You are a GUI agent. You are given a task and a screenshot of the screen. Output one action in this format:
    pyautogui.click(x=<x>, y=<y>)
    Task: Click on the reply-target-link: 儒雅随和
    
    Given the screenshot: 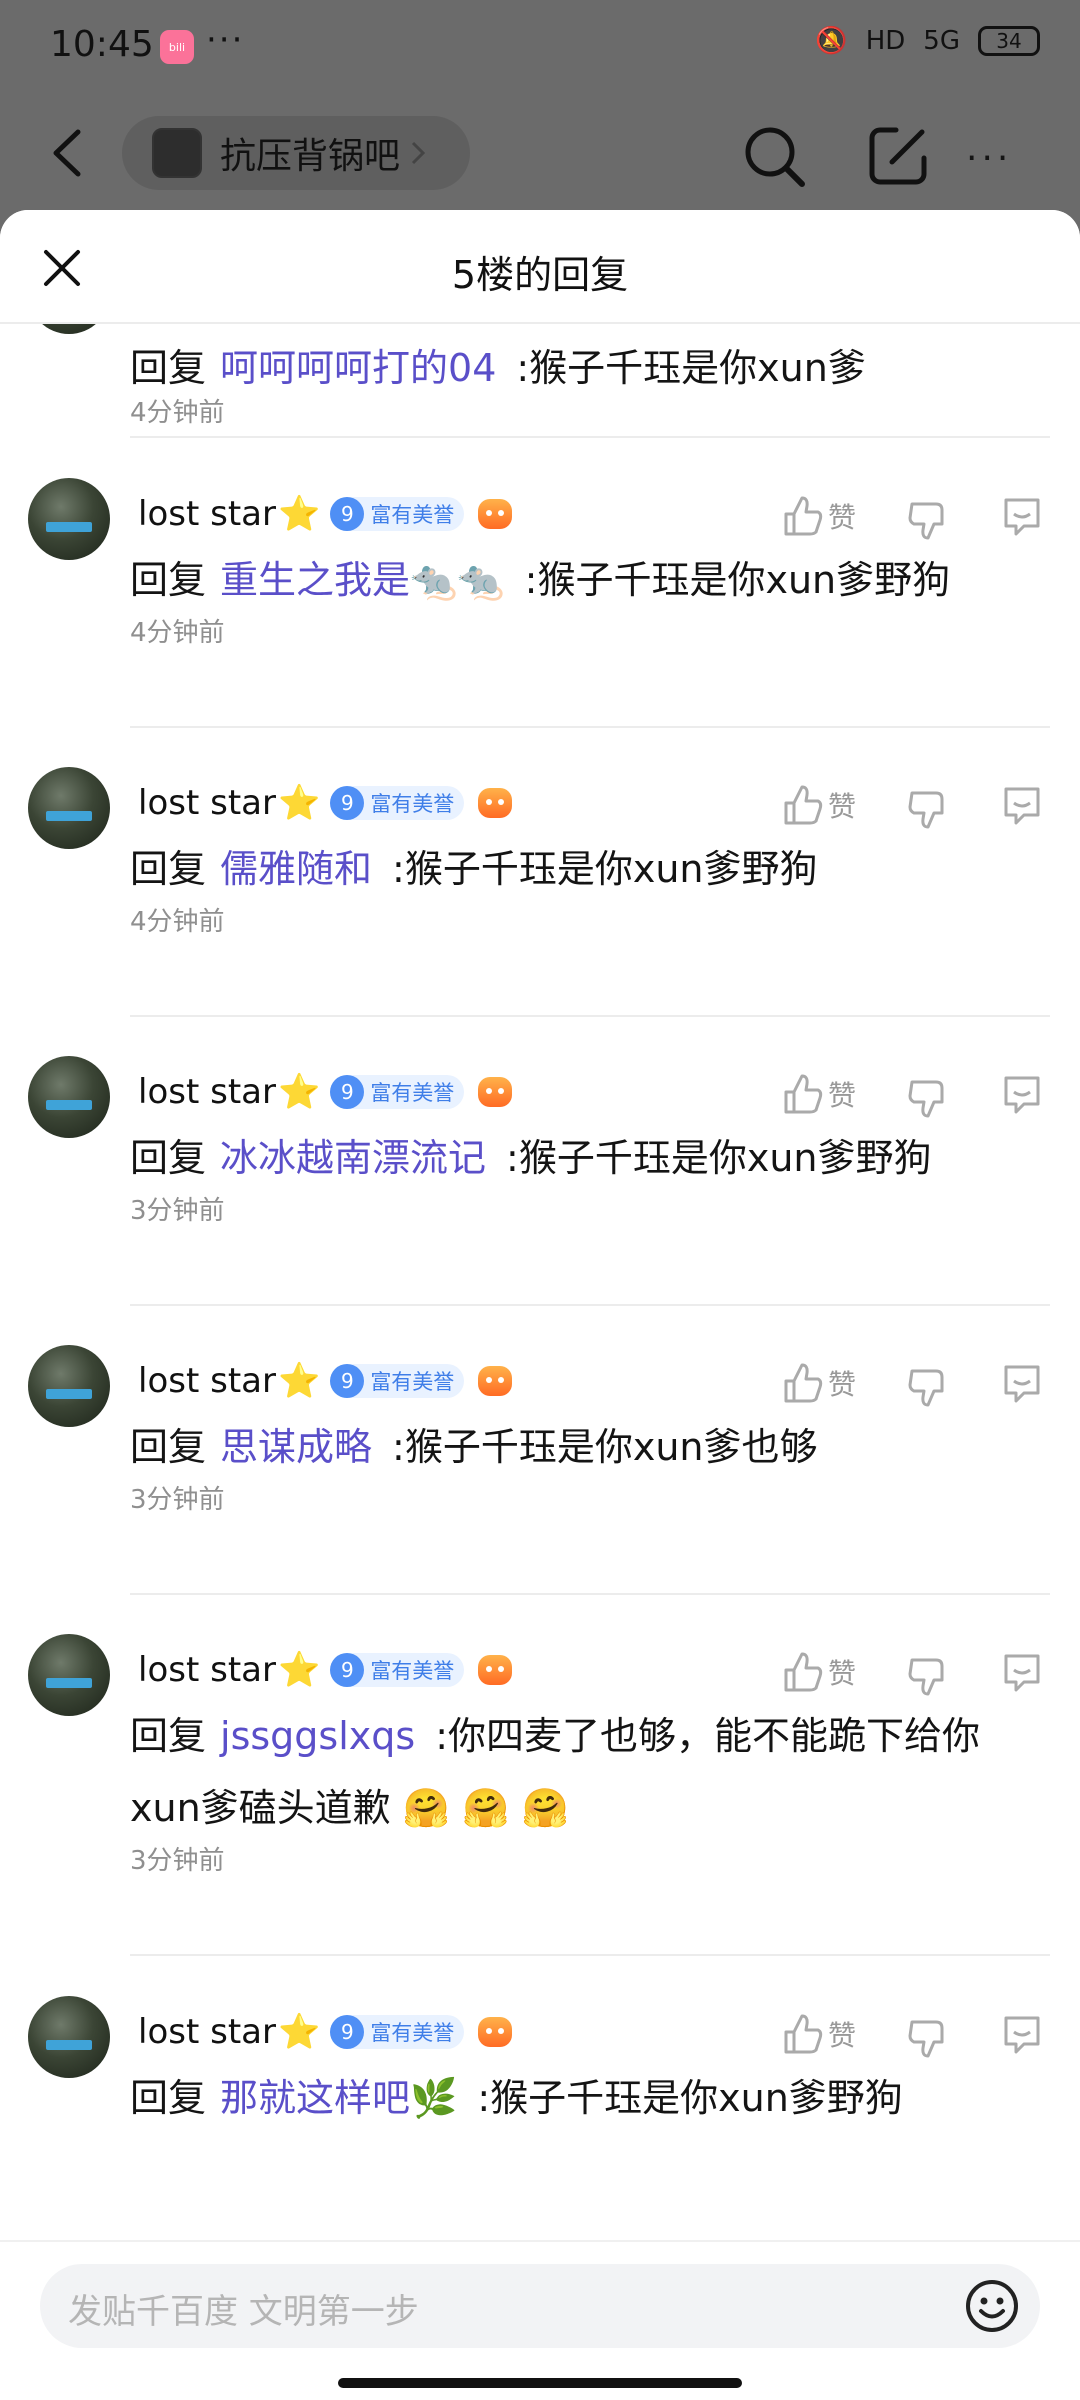 What is the action you would take?
    pyautogui.click(x=296, y=869)
    